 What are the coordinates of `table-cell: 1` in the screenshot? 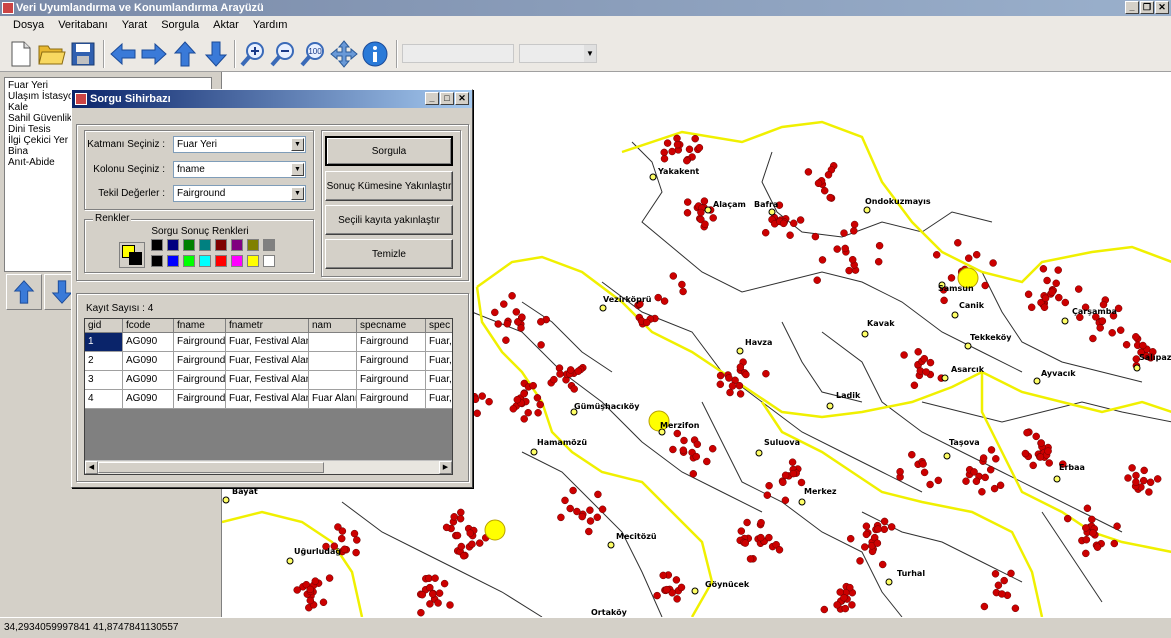 It's located at (104, 342).